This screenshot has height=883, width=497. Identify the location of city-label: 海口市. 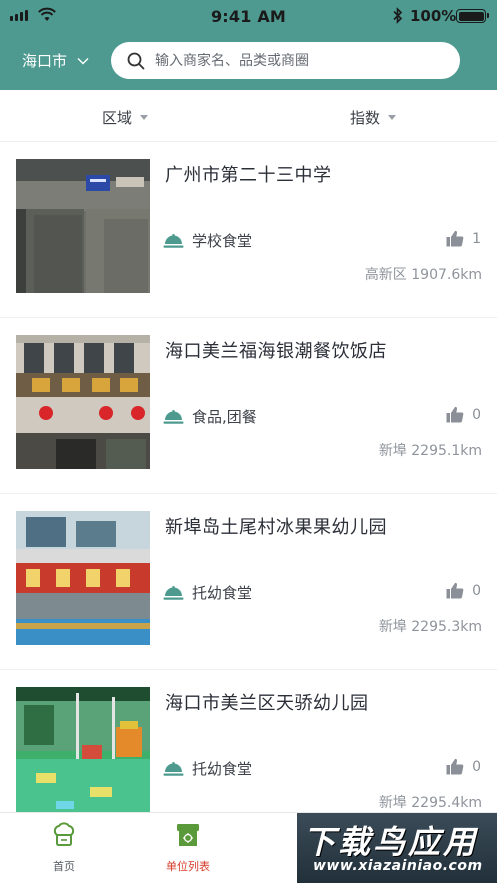
(45, 61).